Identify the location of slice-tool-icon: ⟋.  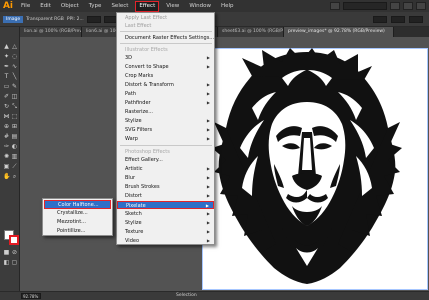
(14, 166).